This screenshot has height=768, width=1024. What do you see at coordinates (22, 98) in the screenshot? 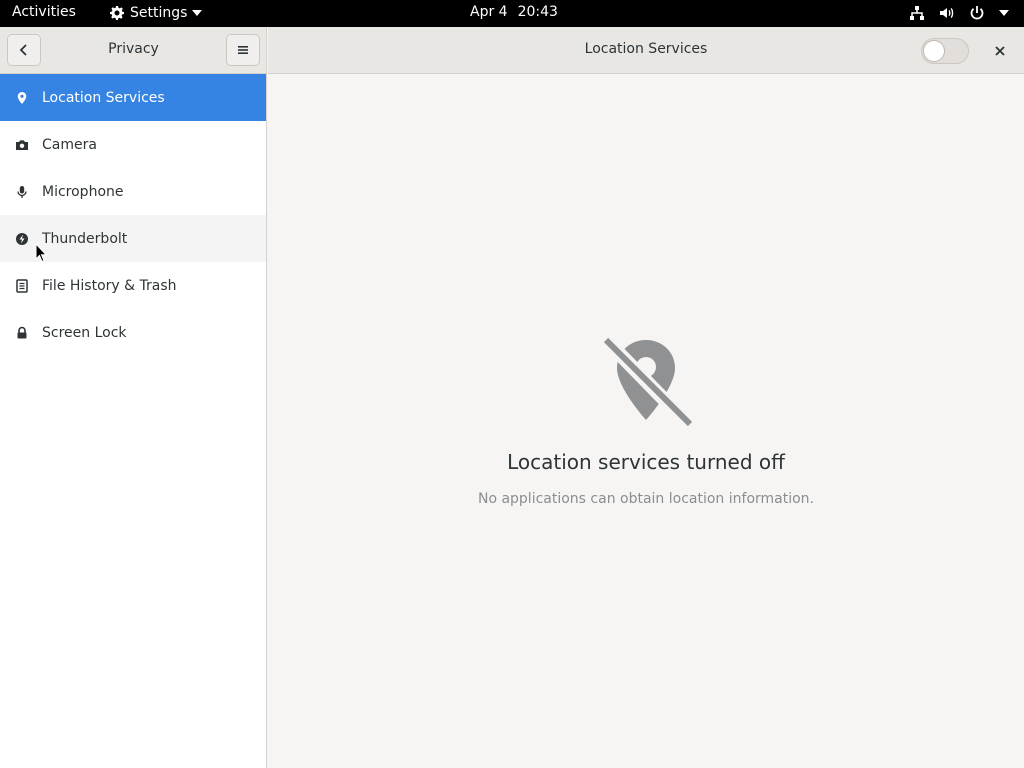
I see `location-pin-icon` at bounding box center [22, 98].